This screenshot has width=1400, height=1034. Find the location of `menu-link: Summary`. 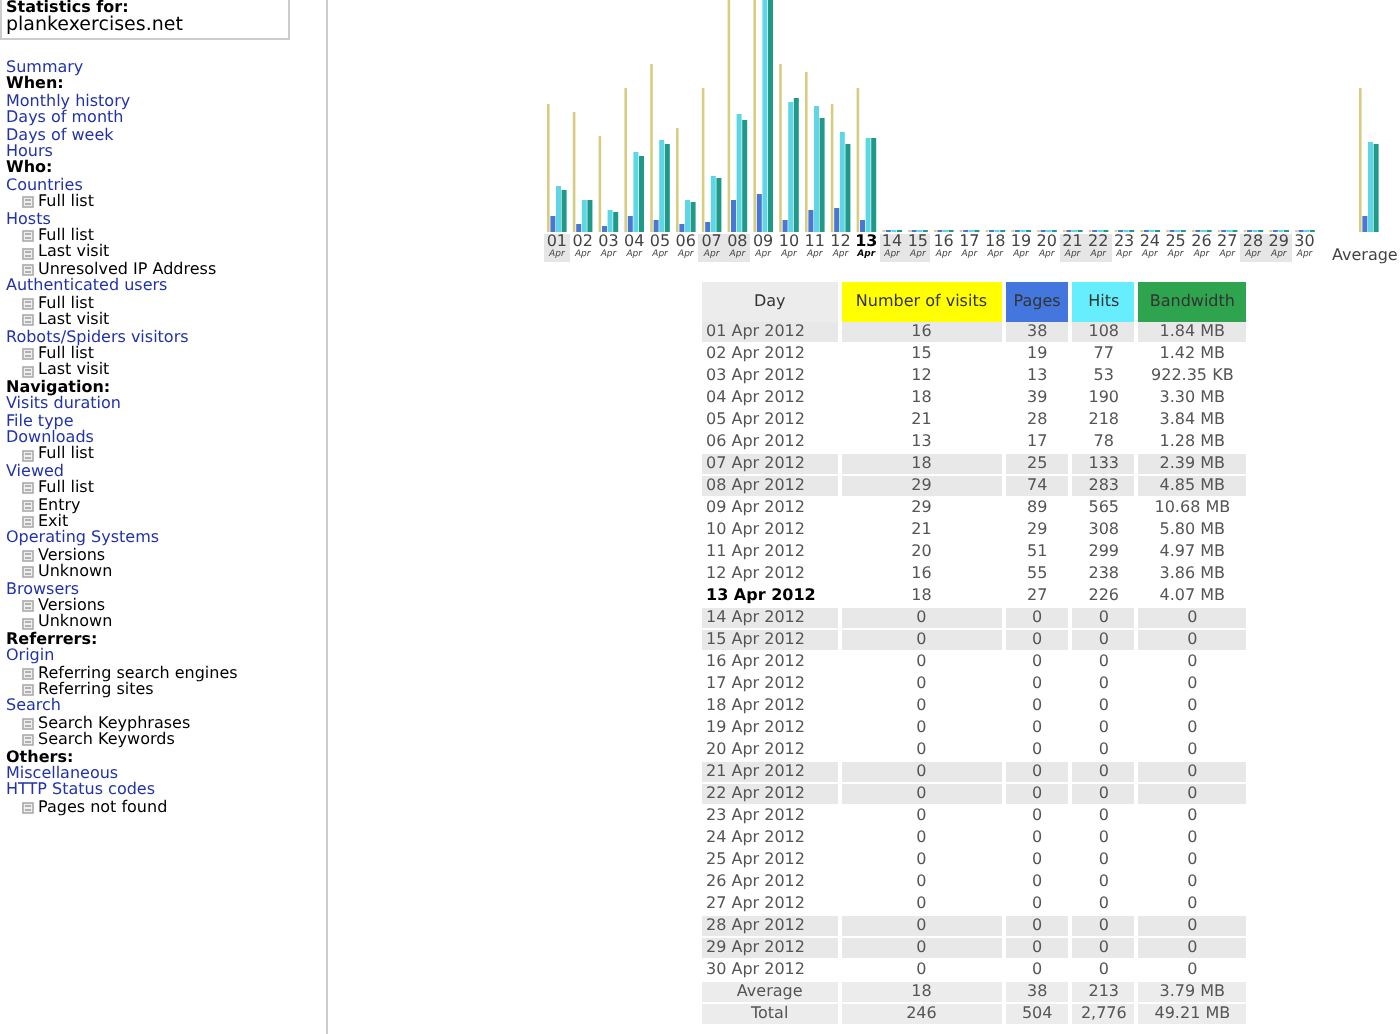

menu-link: Summary is located at coordinates (166, 68).